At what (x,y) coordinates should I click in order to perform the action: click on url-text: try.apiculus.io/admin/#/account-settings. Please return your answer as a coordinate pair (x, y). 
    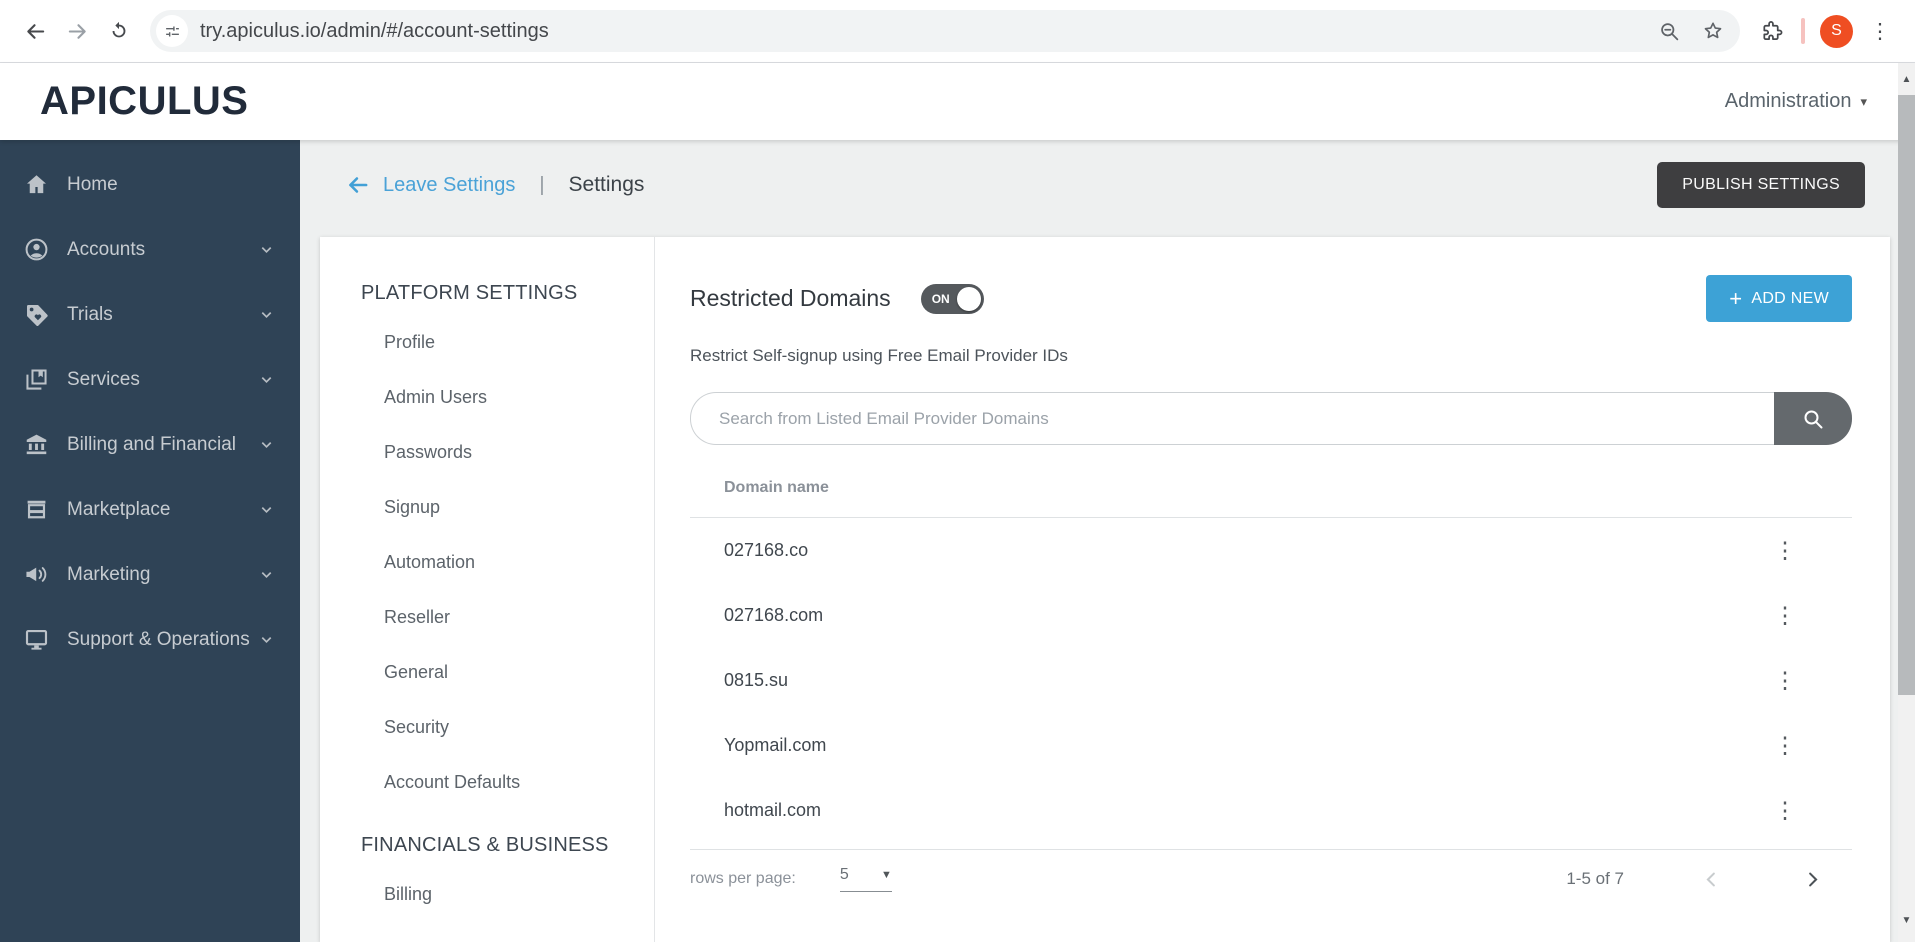
    Looking at the image, I should click on (929, 31).